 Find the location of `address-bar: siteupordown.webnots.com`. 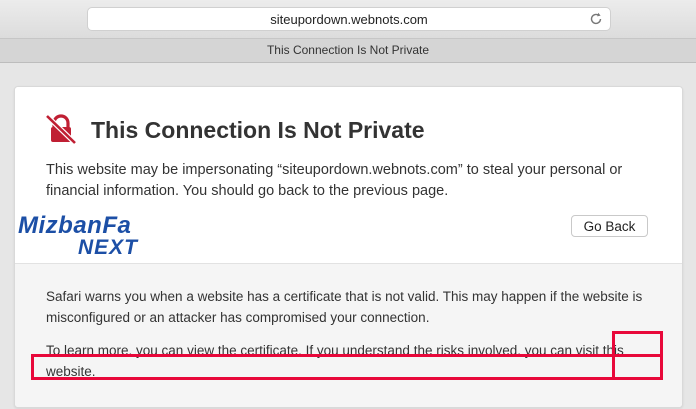

address-bar: siteupordown.webnots.com is located at coordinates (349, 19).